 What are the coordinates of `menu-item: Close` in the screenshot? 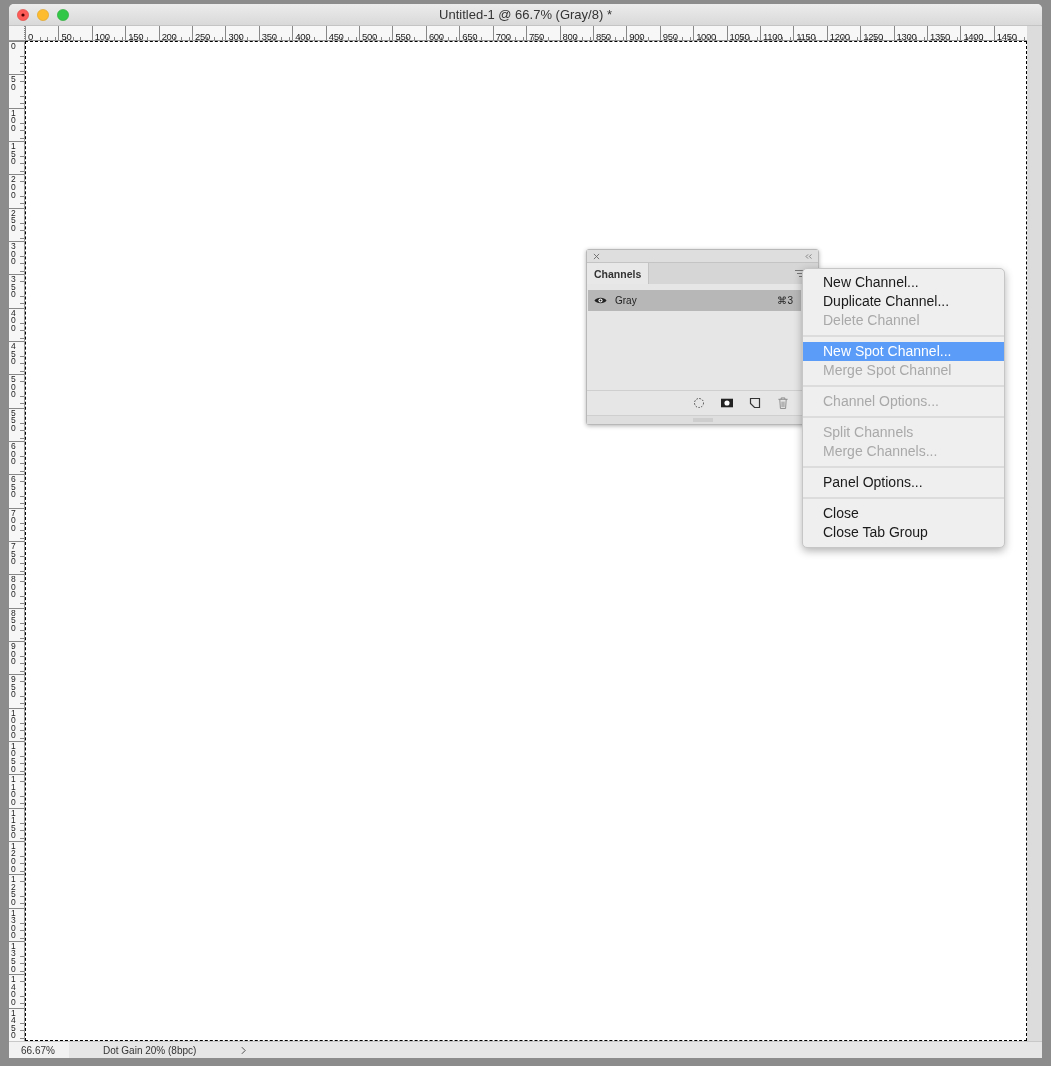 It's located at (903, 513).